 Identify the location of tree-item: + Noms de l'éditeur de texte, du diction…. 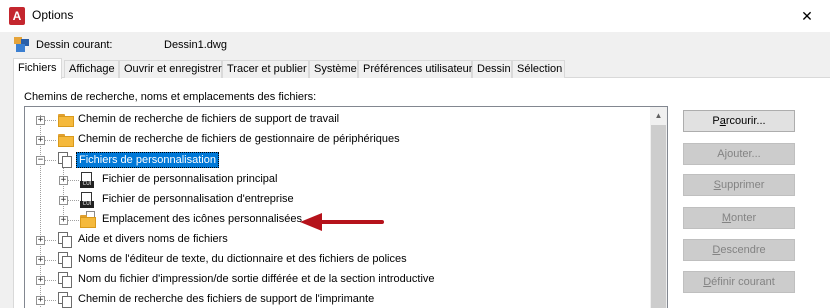
(338, 260).